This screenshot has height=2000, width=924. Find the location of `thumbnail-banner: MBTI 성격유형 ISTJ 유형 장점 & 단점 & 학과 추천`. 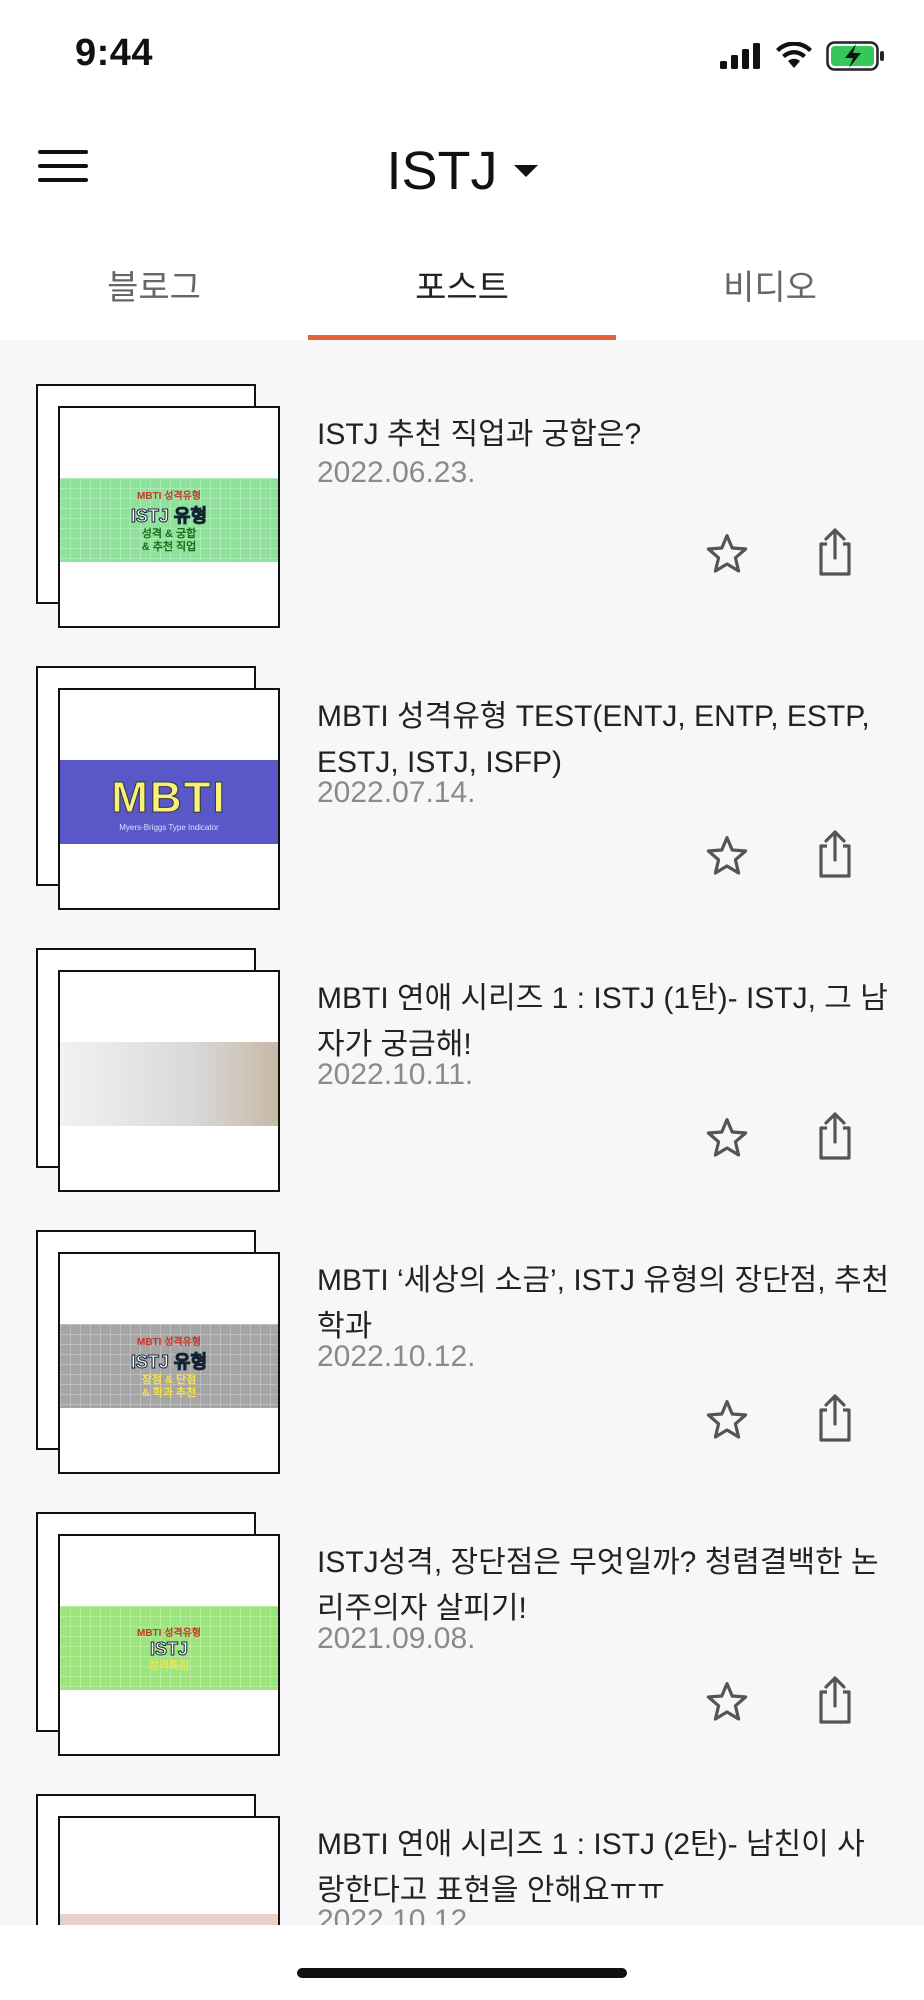

thumbnail-banner: MBTI 성격유형 ISTJ 유형 장점 & 단점 & 학과 추천 is located at coordinates (169, 1366).